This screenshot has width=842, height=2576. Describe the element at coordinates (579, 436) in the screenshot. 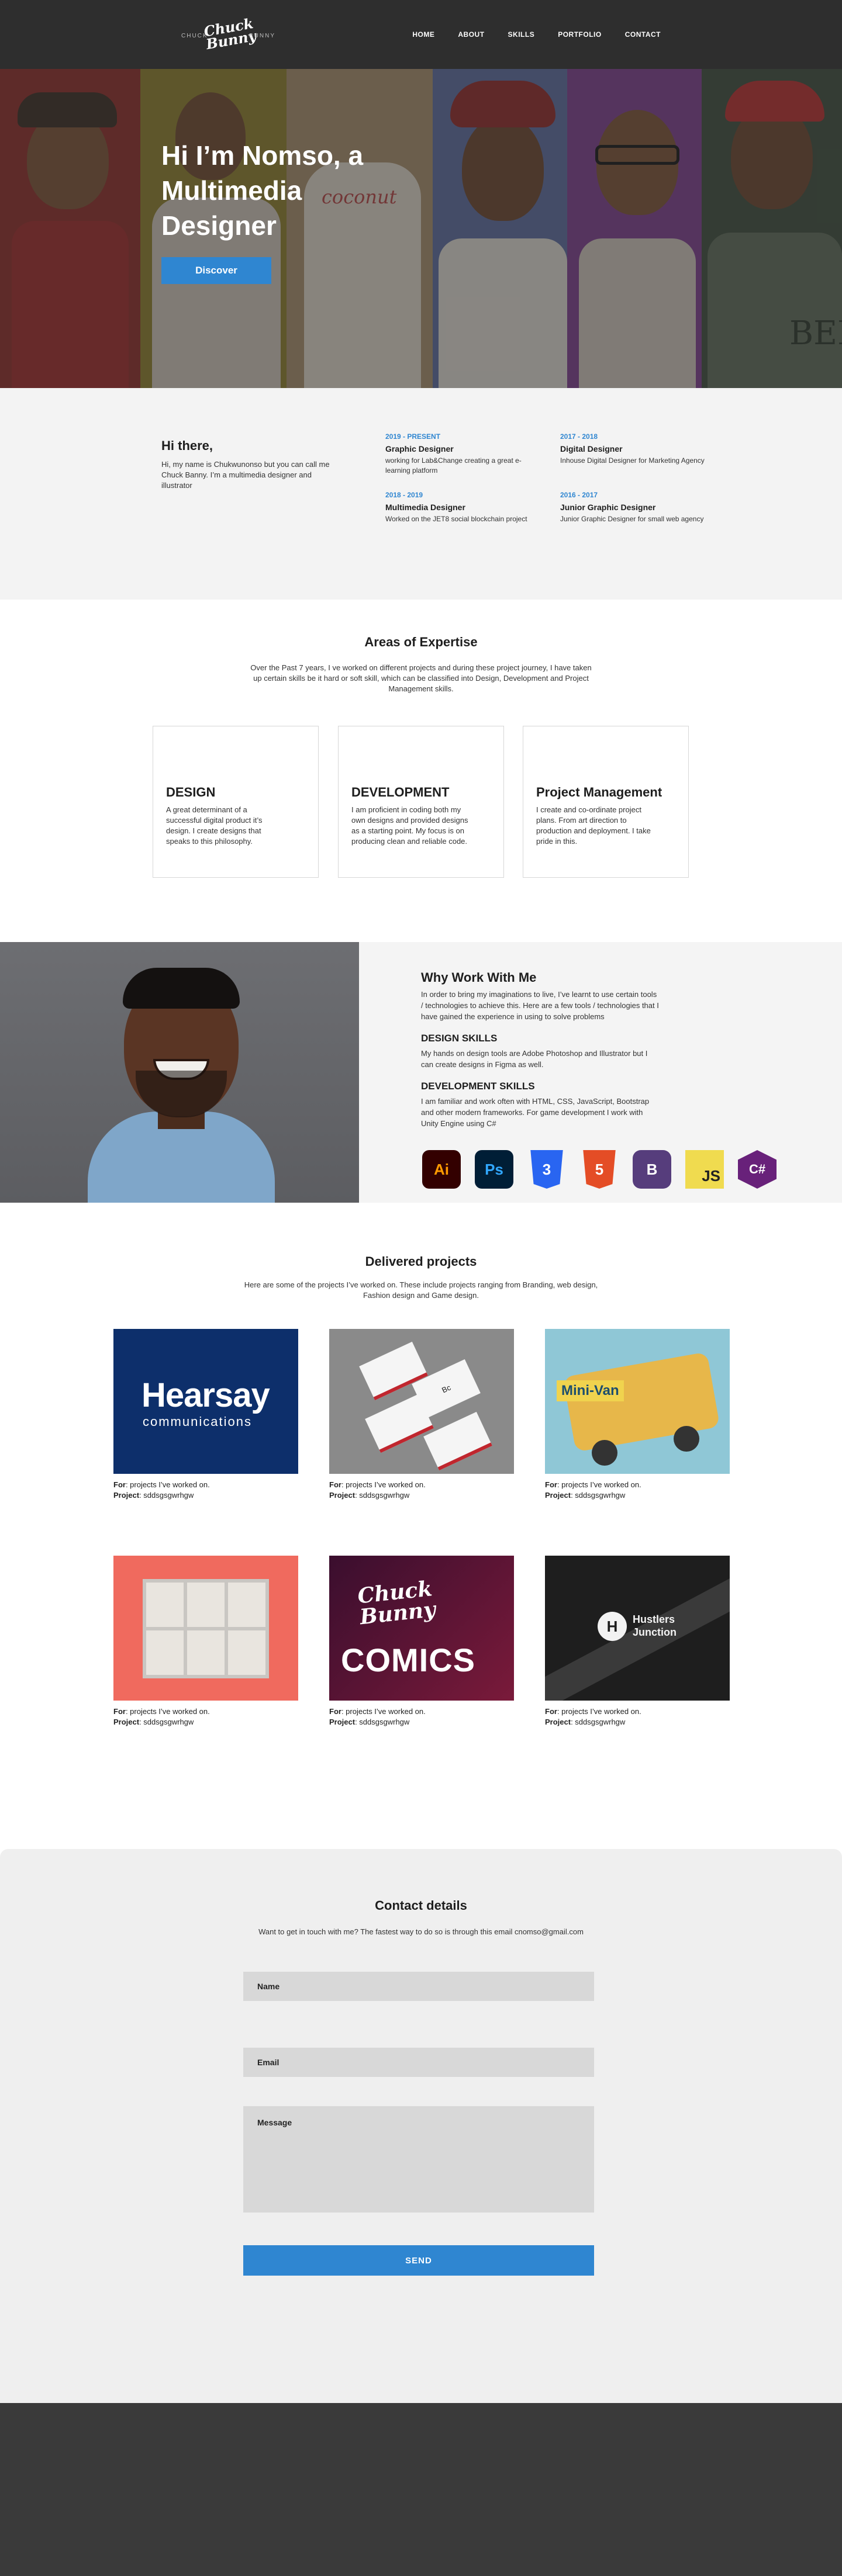

I see `timeline-date: 2017 - 2018` at that location.